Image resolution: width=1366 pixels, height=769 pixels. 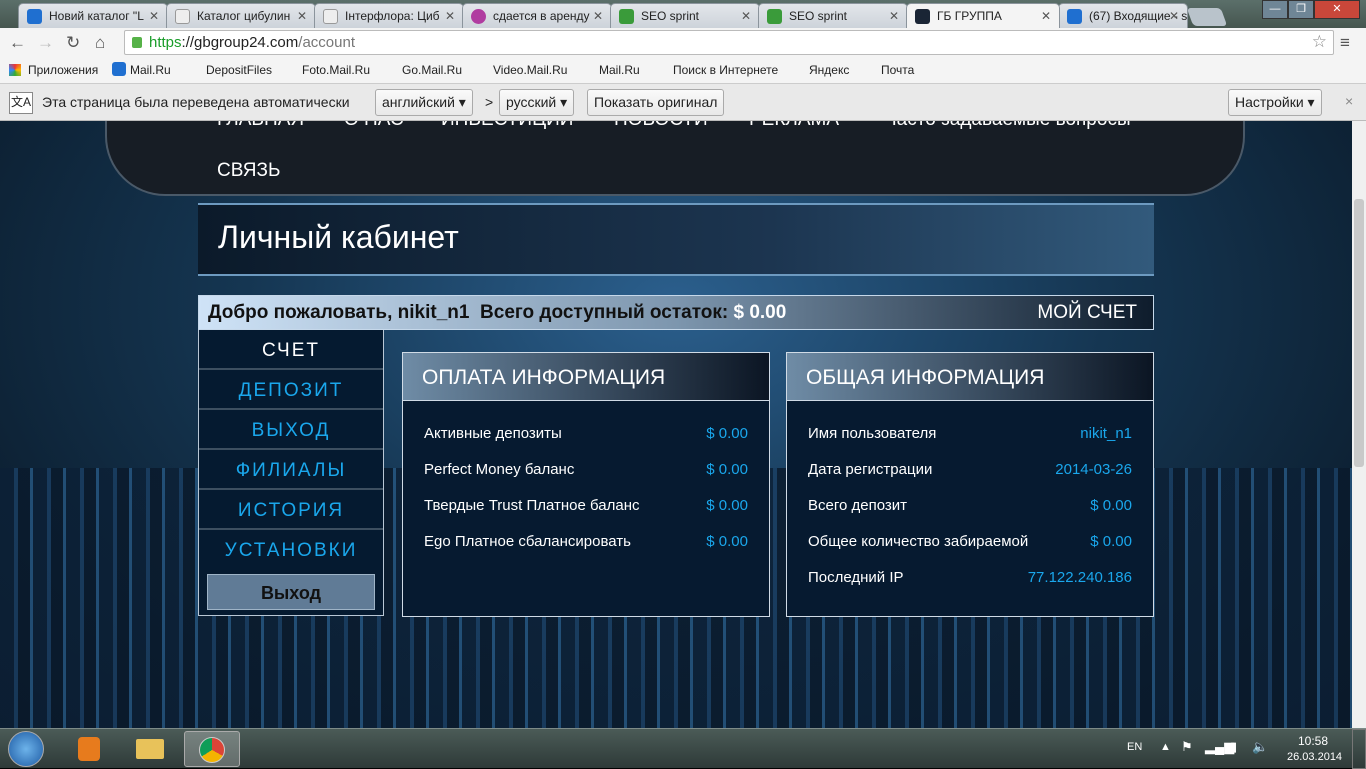 What do you see at coordinates (291, 592) in the screenshot?
I see `logout-button: Выход` at bounding box center [291, 592].